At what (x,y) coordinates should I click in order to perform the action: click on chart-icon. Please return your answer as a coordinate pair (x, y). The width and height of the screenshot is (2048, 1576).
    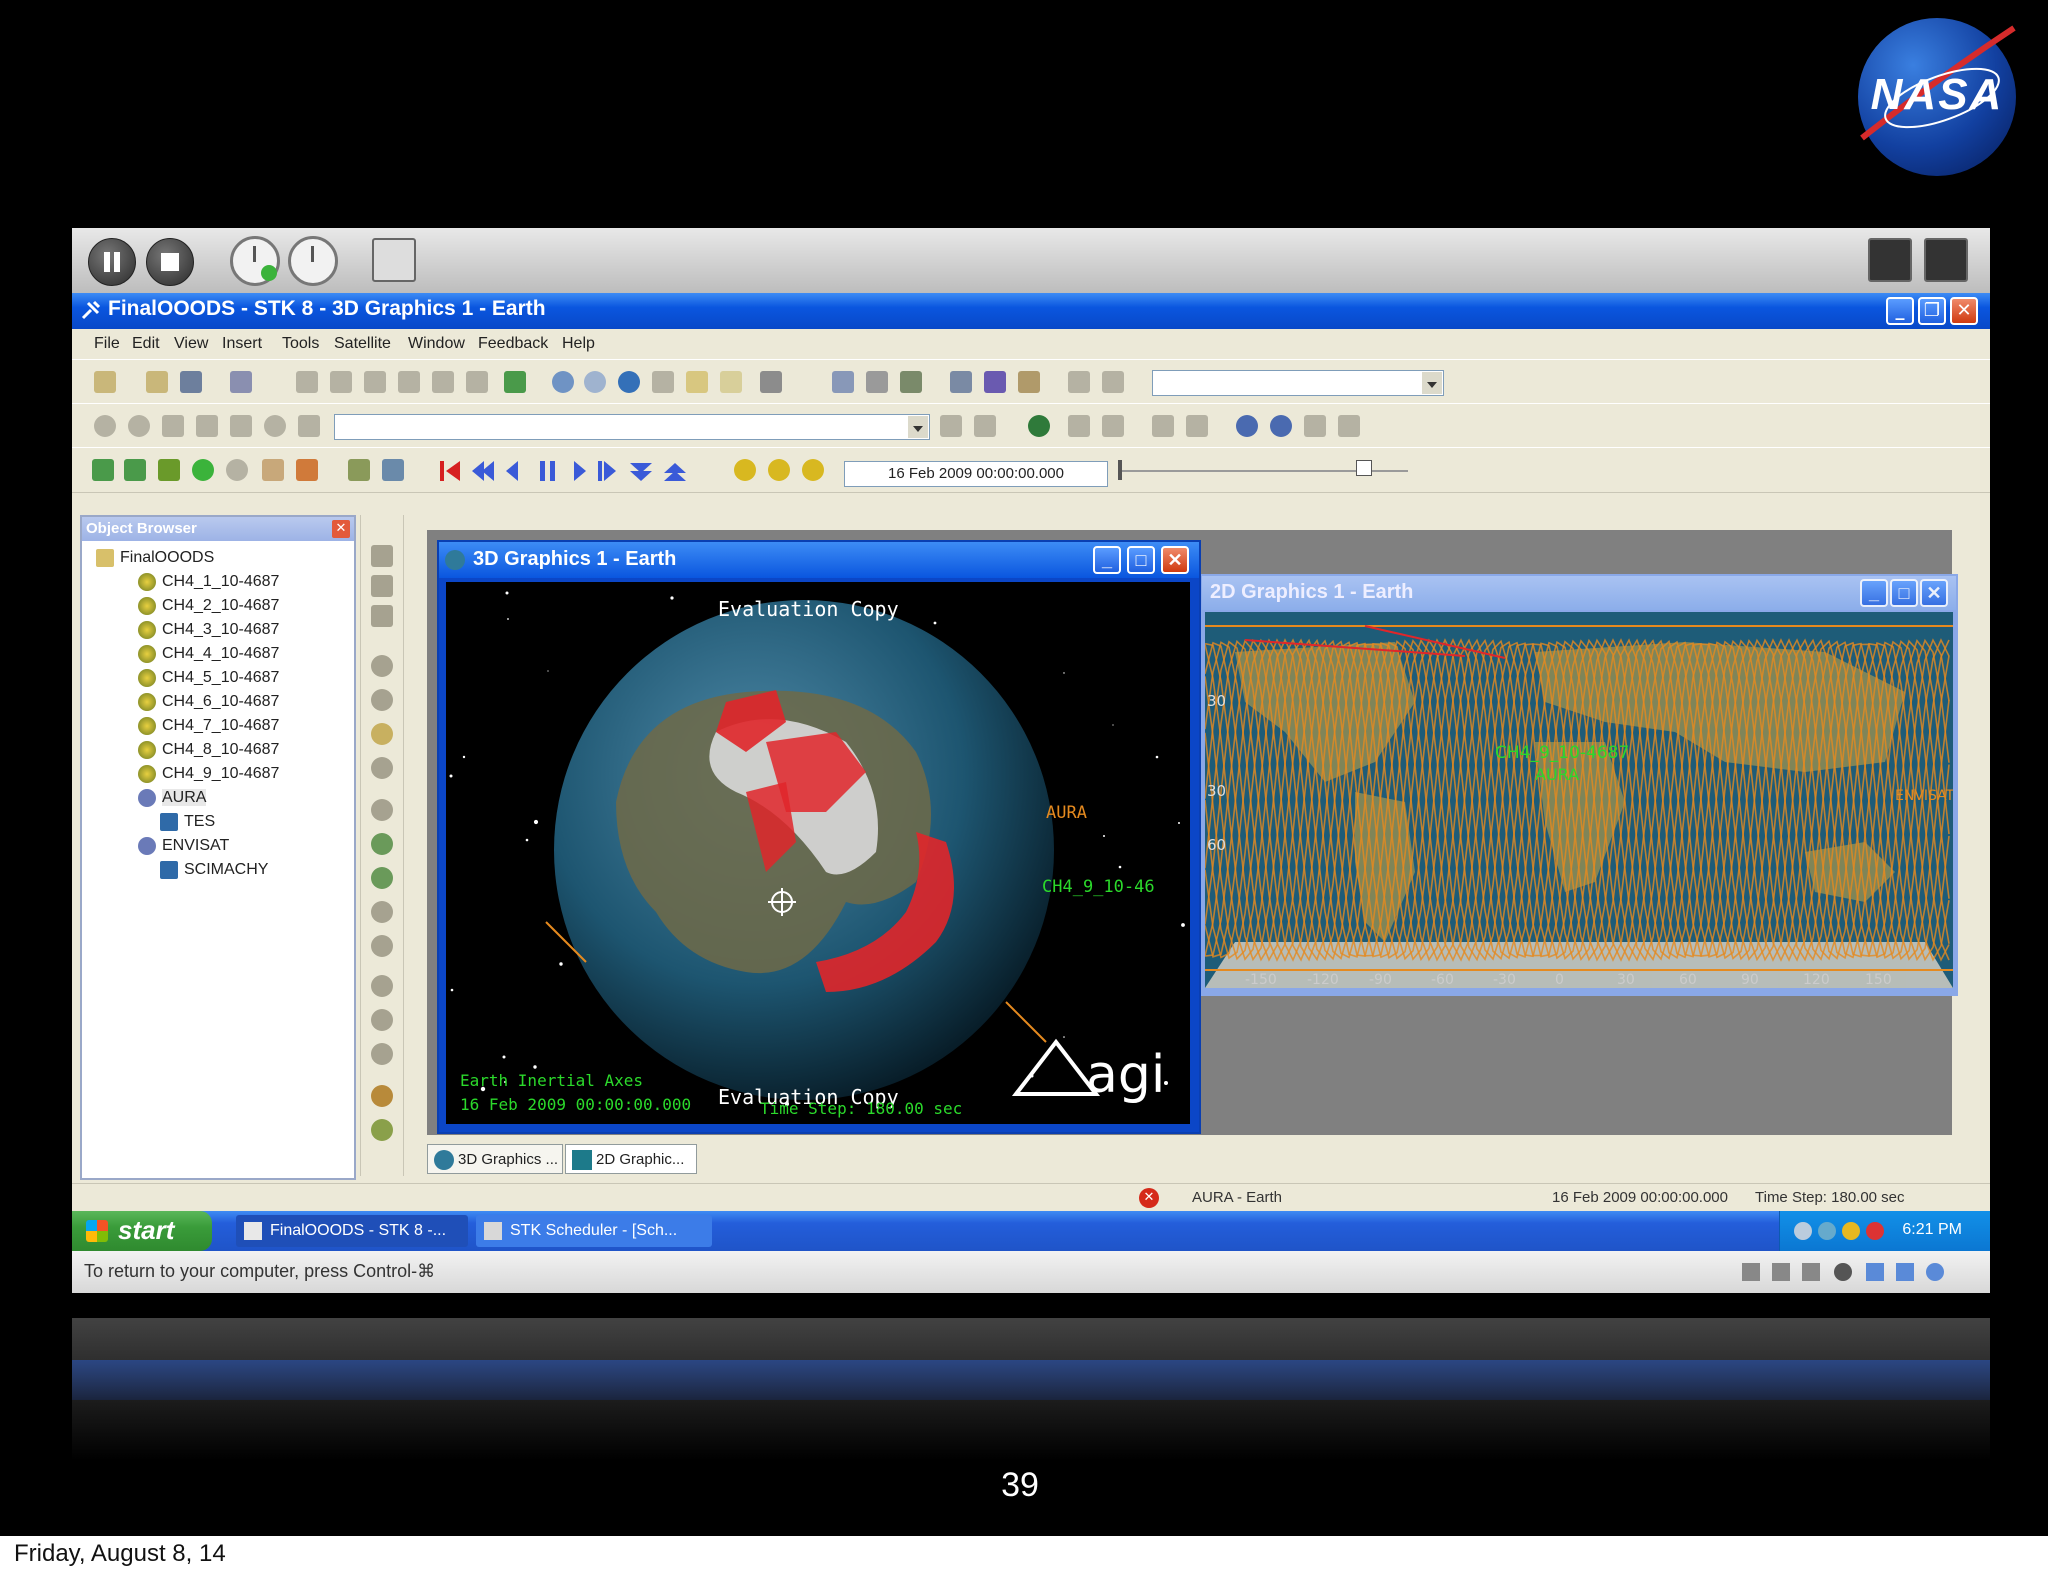
    Looking at the image, I should click on (911, 382).